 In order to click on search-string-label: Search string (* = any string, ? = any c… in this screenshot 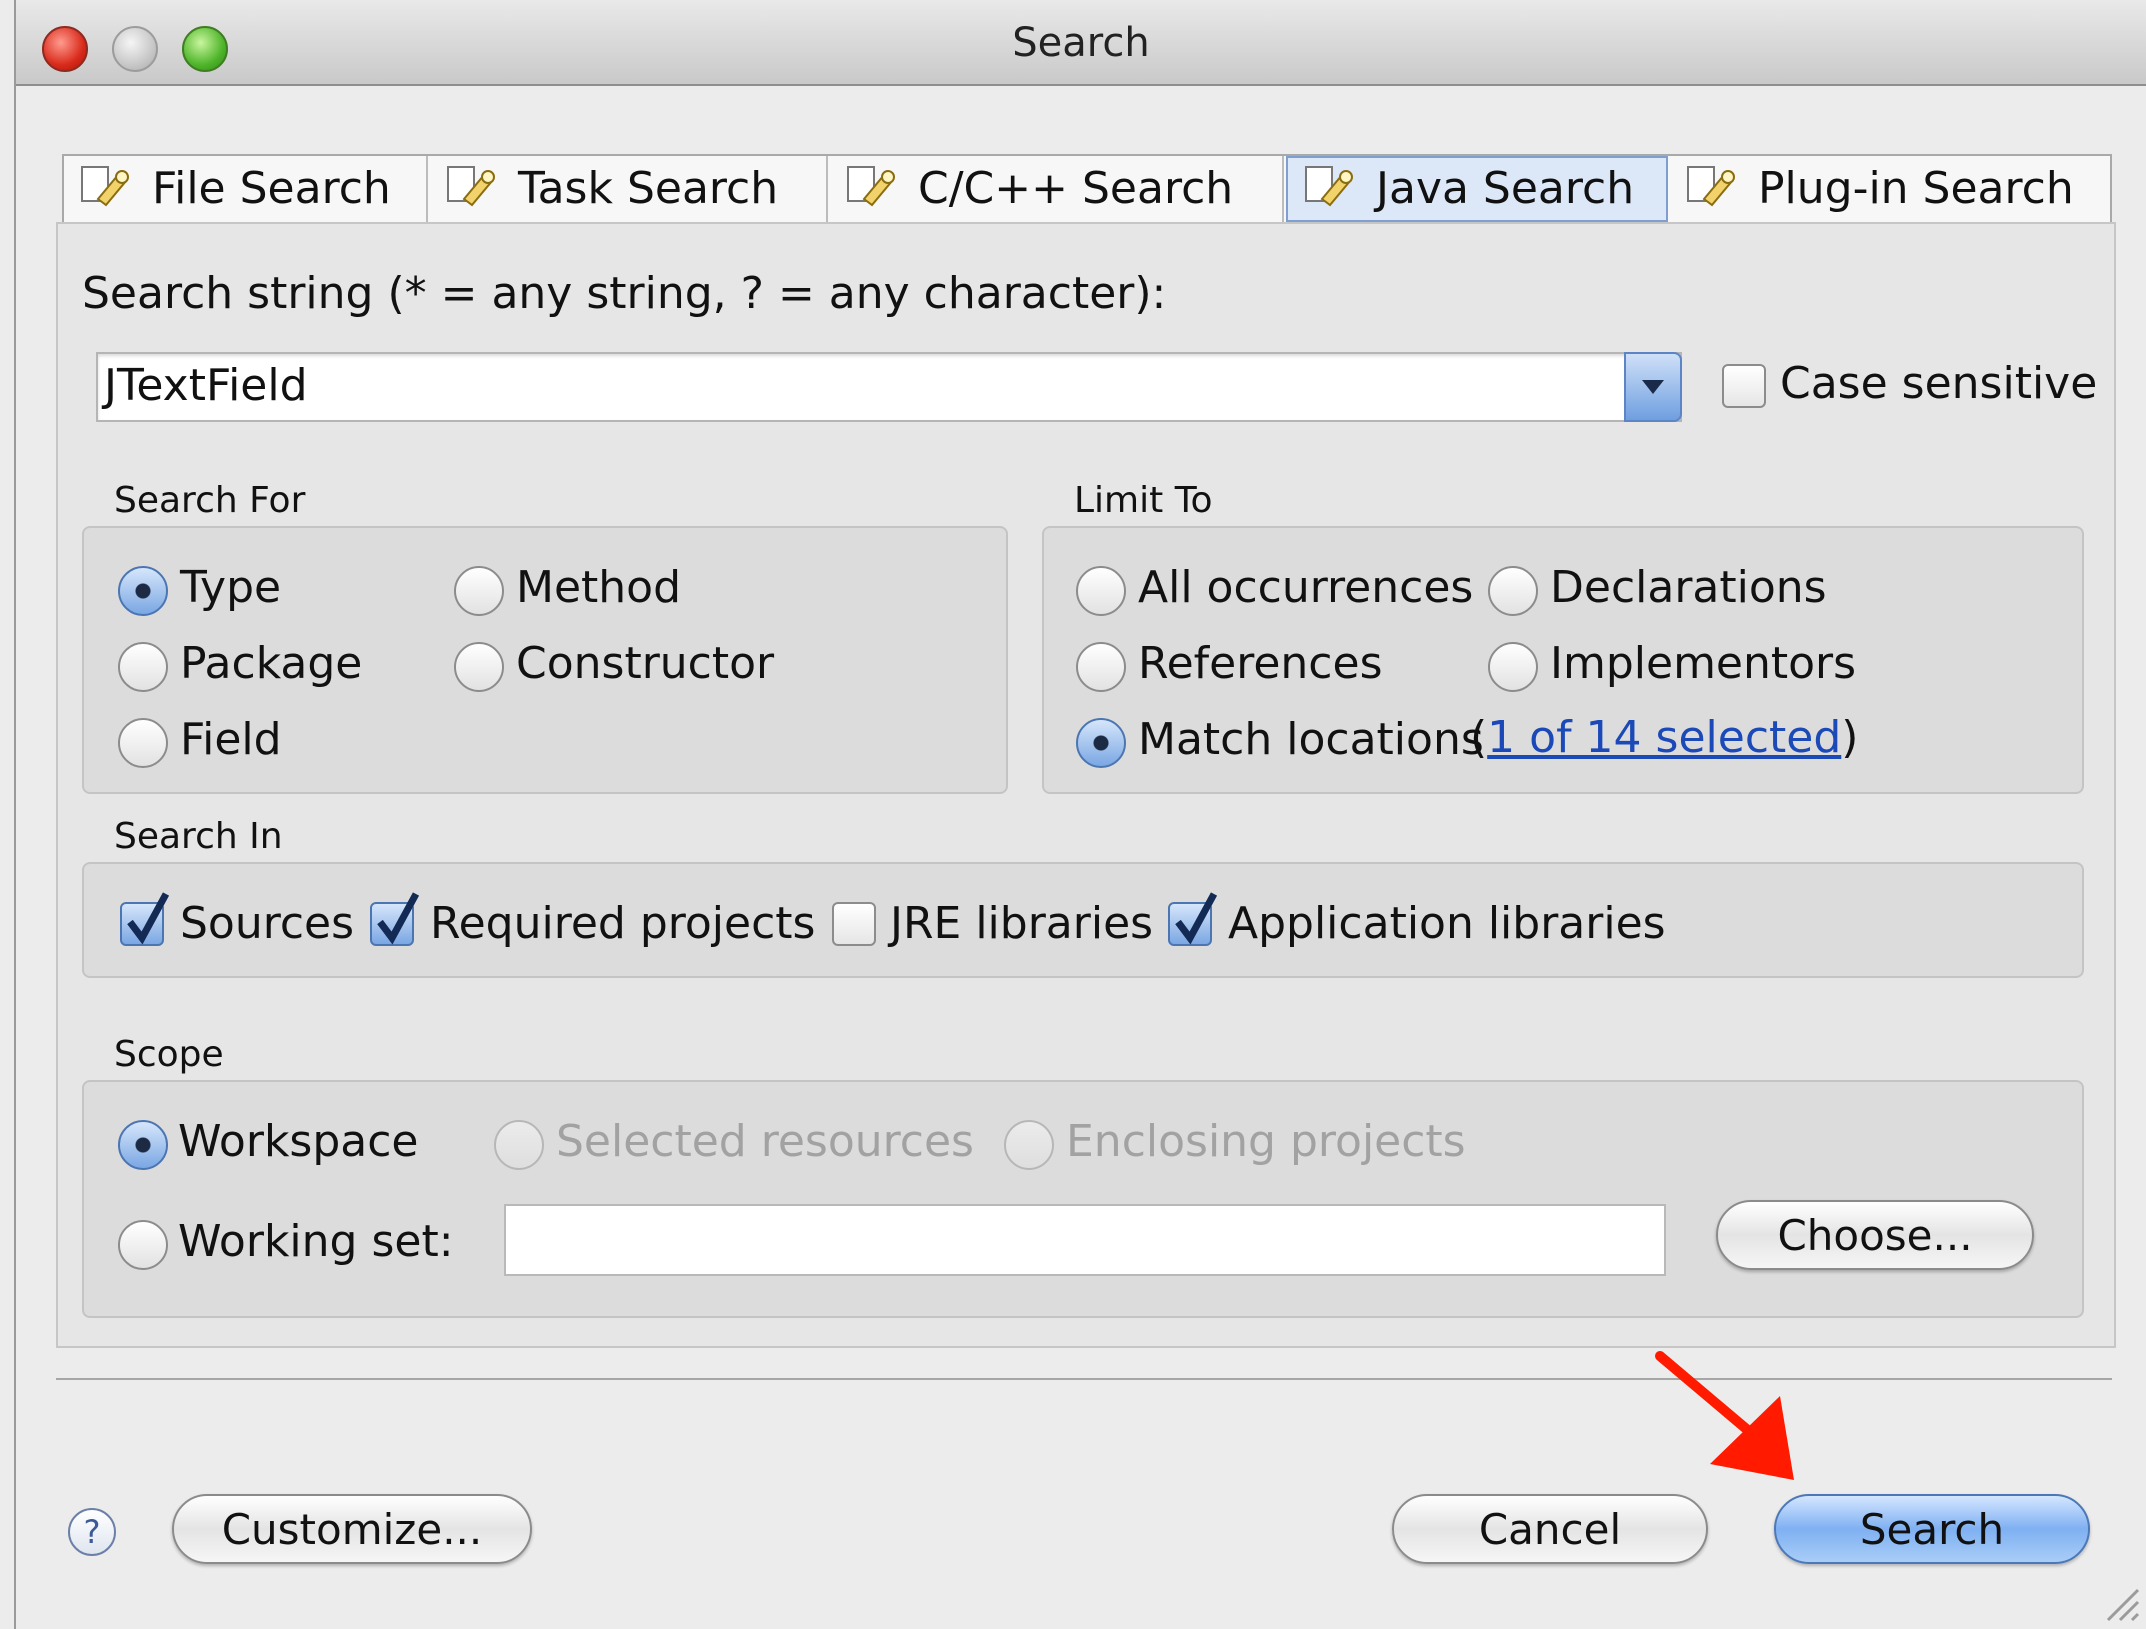, I will do `click(624, 293)`.